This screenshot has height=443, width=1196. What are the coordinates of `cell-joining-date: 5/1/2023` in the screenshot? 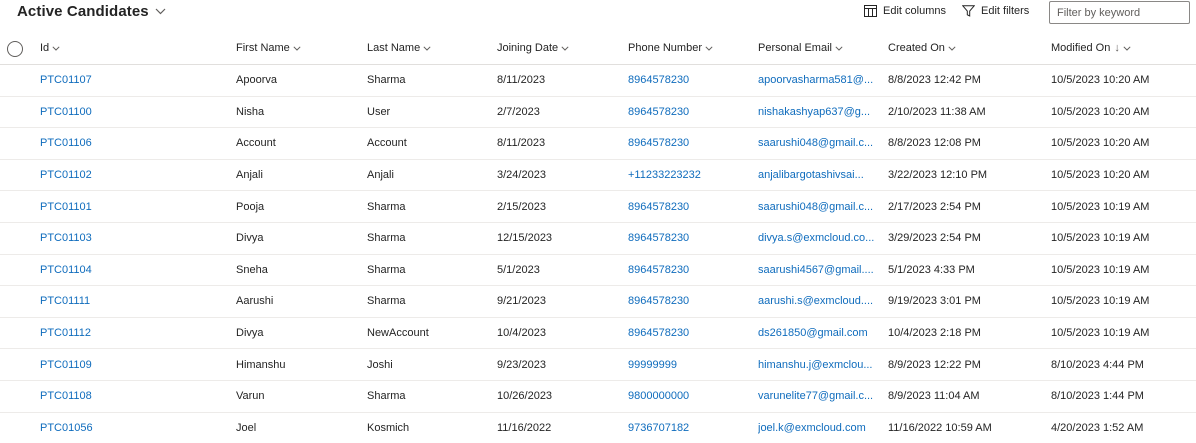 It's located at (518, 269).